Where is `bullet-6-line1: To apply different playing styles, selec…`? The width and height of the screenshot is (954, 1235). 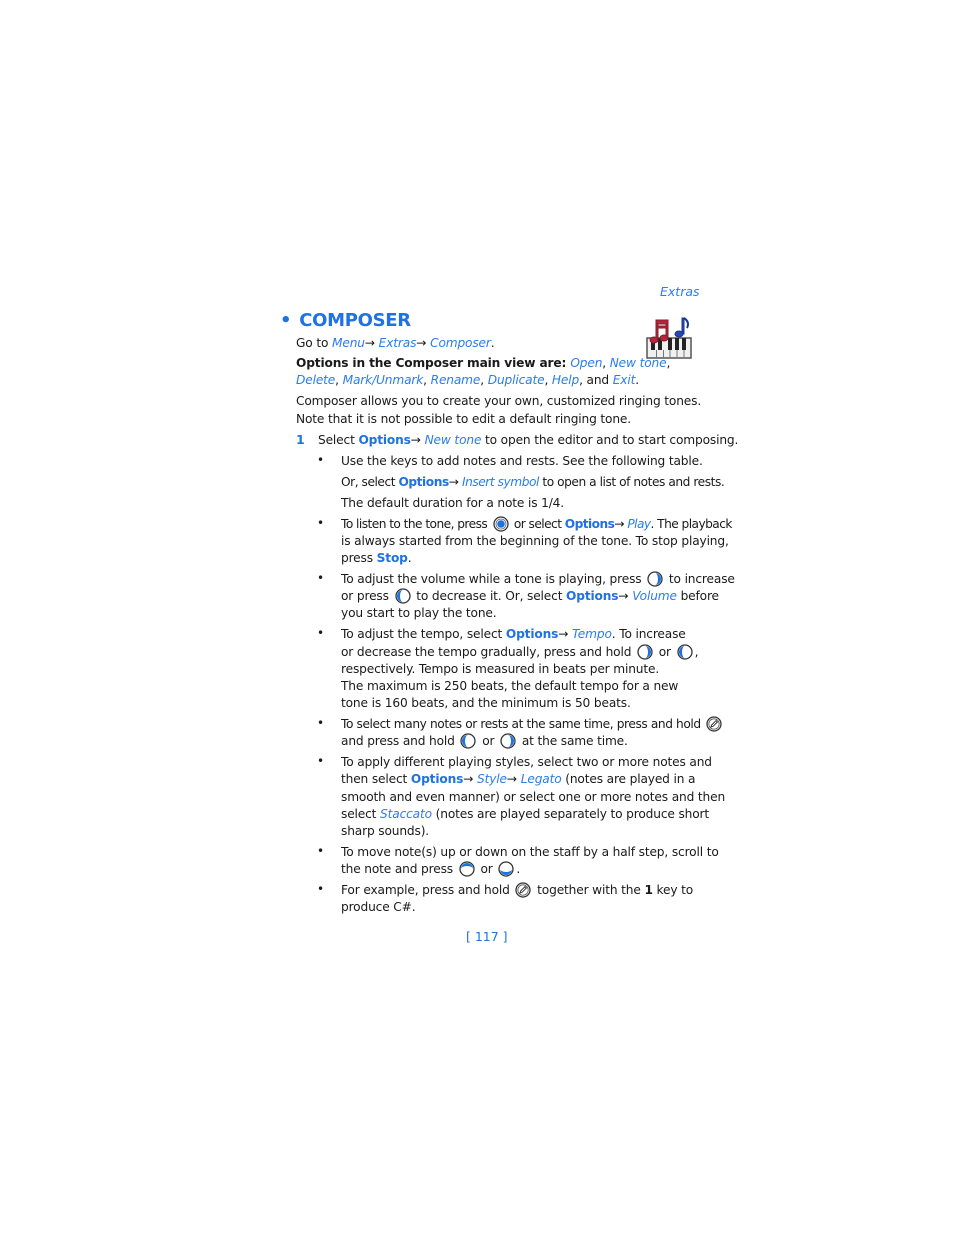
bullet-6-line1: To apply different playing styles, selec… is located at coordinates (526, 762).